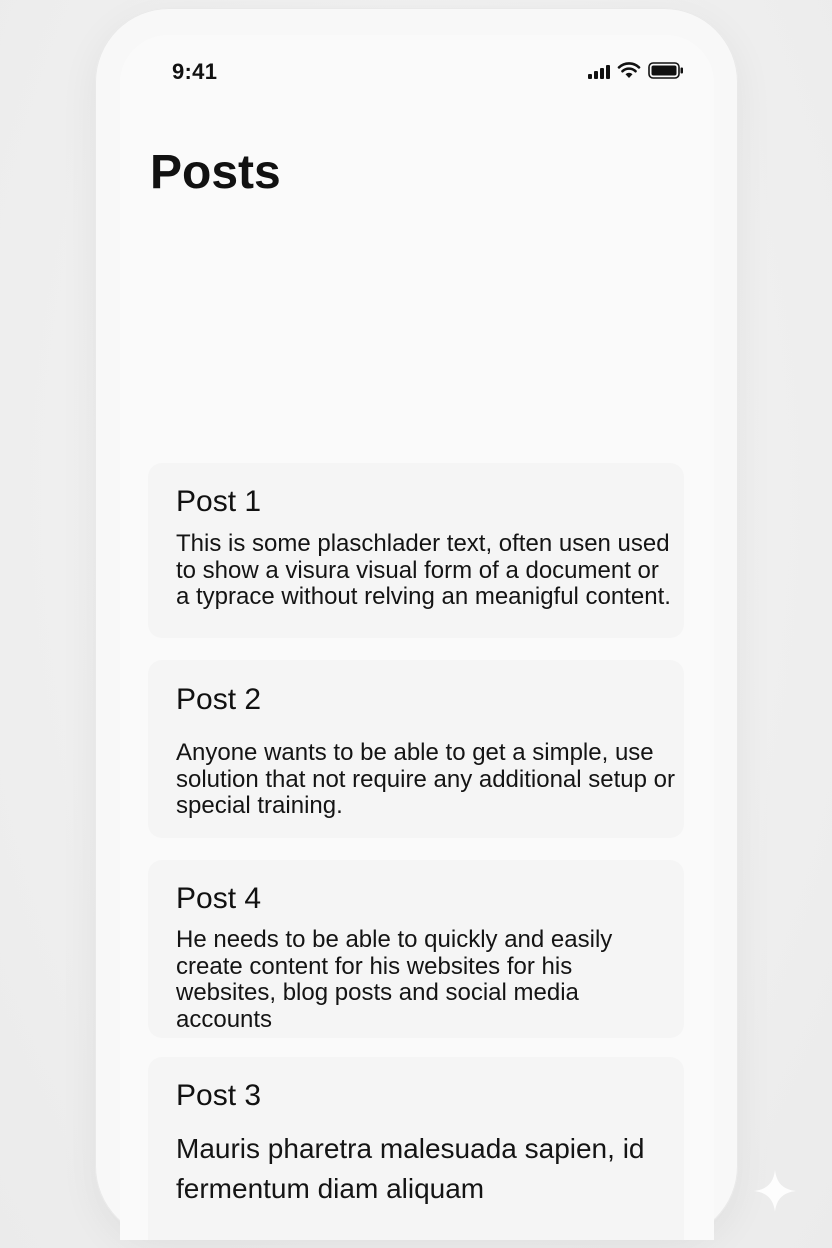 The width and height of the screenshot is (832, 1248). Describe the element at coordinates (195, 71) in the screenshot. I see `status-time: 9:41` at that location.